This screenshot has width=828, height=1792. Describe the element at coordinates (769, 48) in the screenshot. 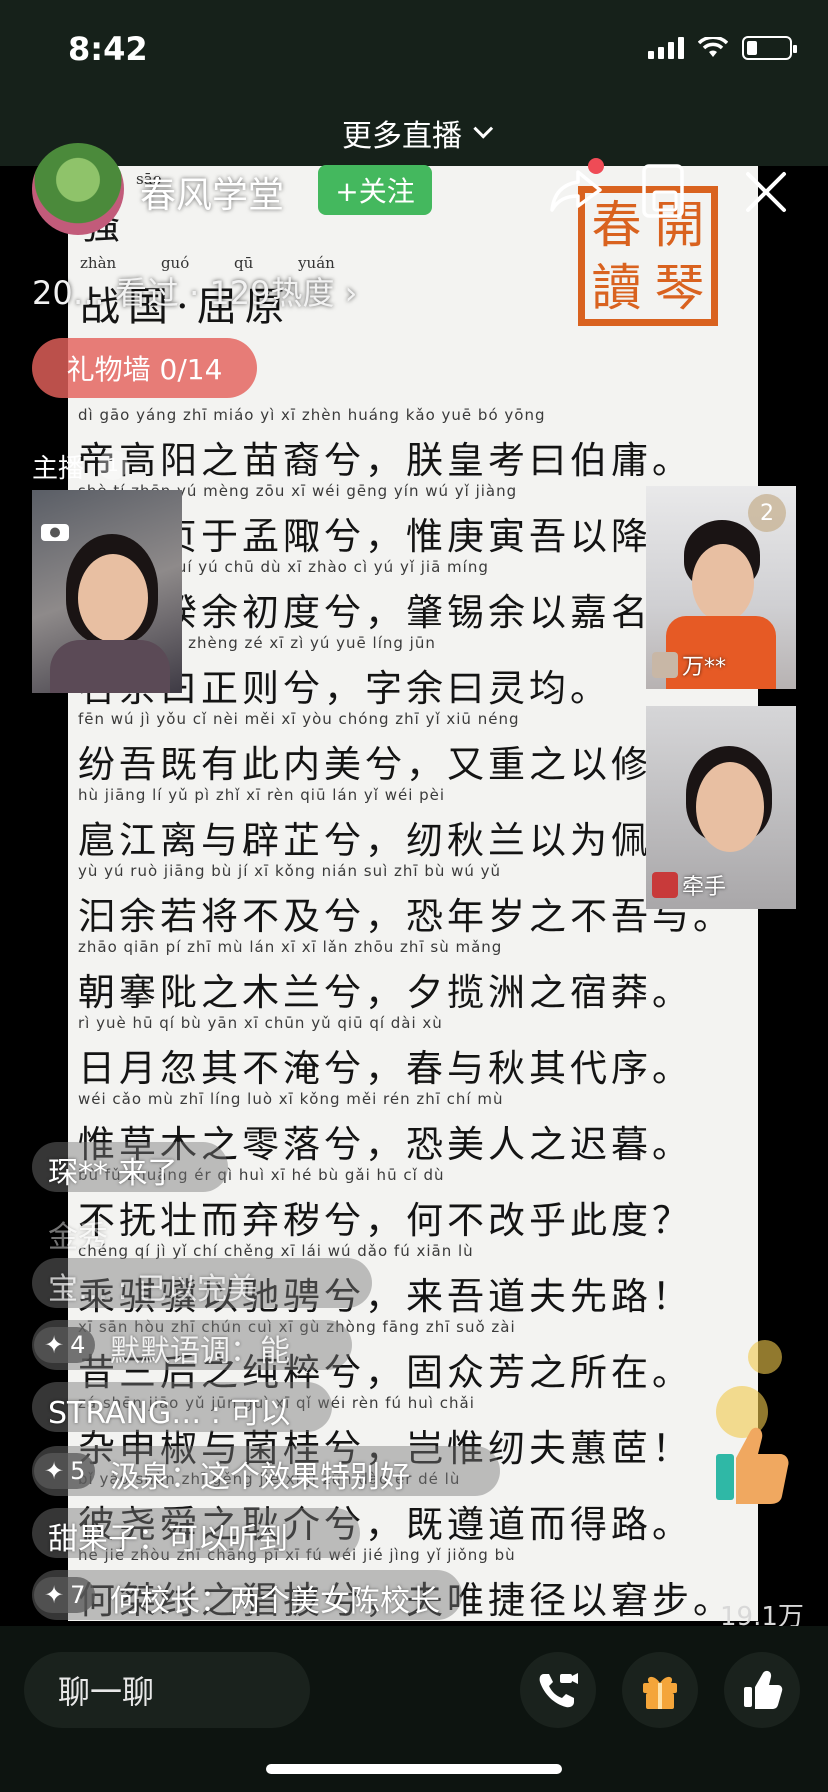

I see `battery-icon` at that location.